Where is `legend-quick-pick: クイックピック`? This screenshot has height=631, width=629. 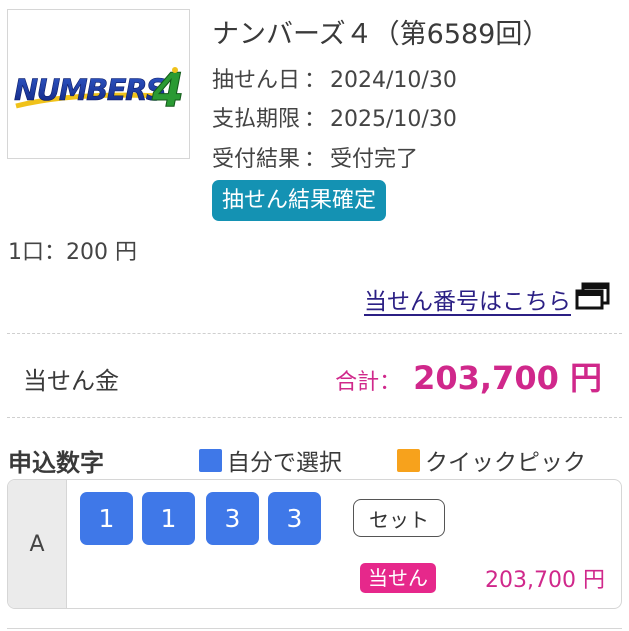
legend-quick-pick: クイックピック is located at coordinates (491, 460).